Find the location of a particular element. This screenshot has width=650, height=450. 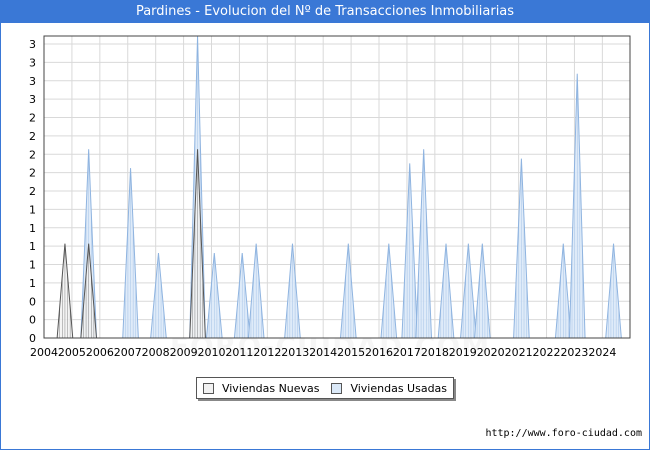

legend-label-nuevas: Viviendas Nuevas is located at coordinates (270, 388).